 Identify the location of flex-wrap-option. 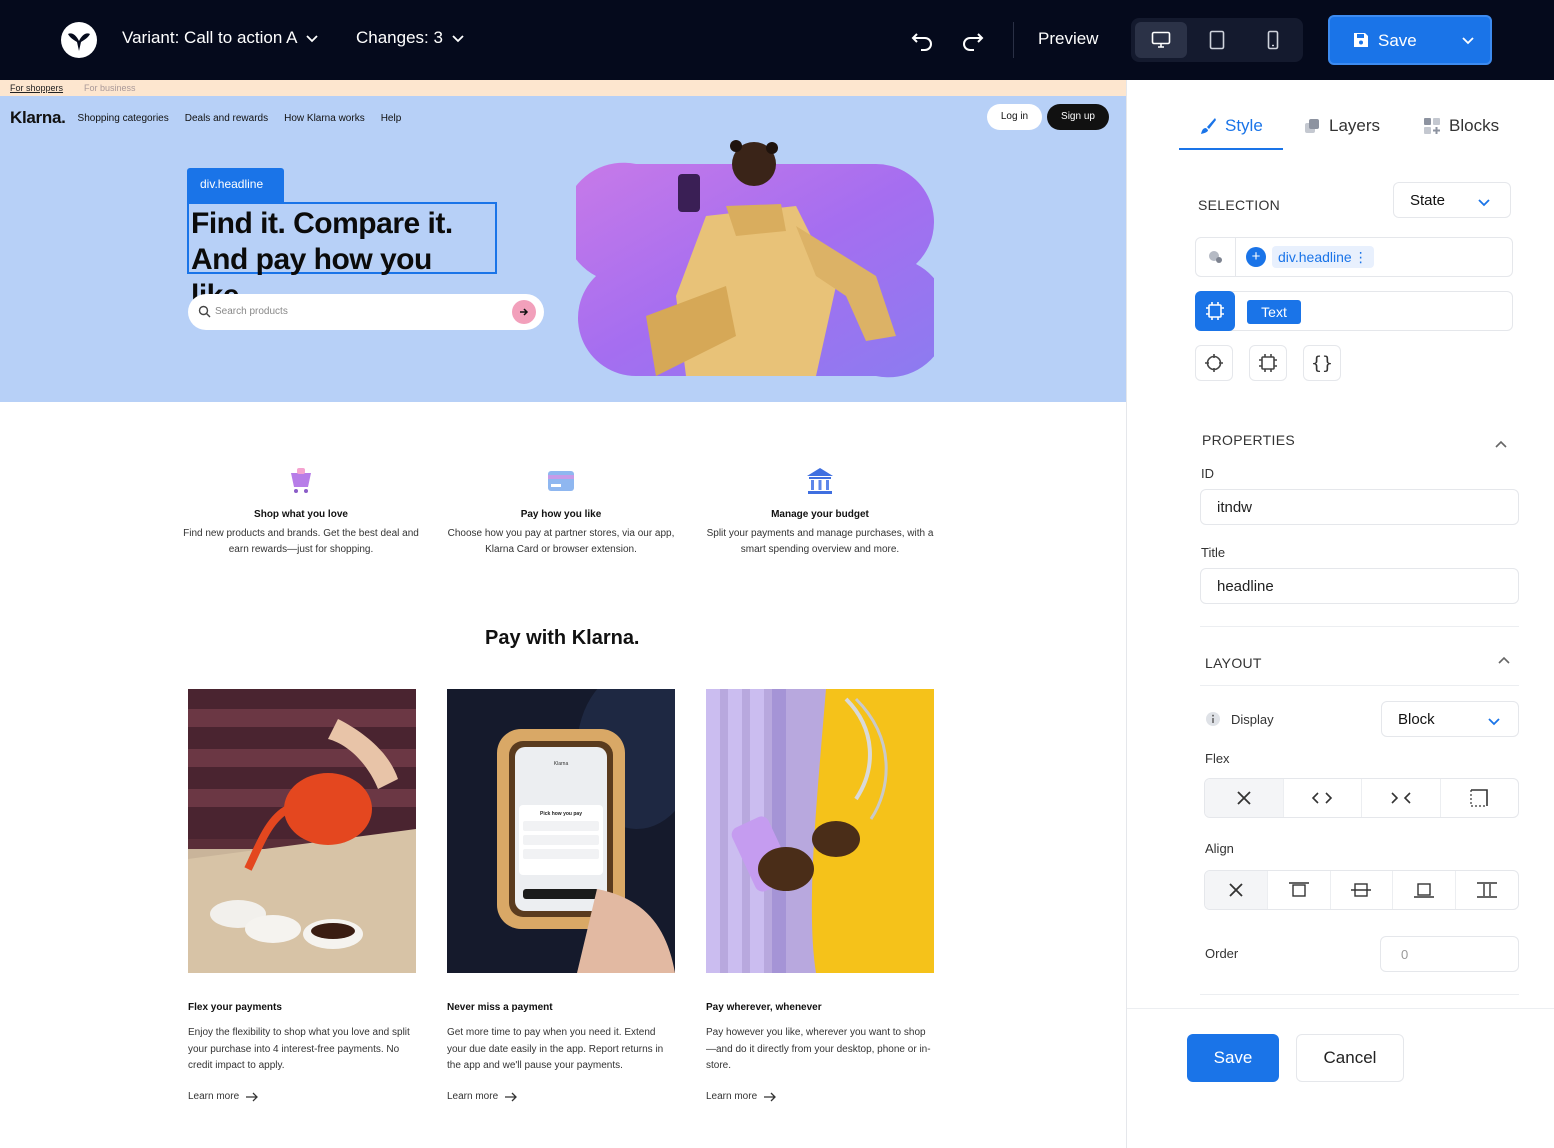
(1480, 798).